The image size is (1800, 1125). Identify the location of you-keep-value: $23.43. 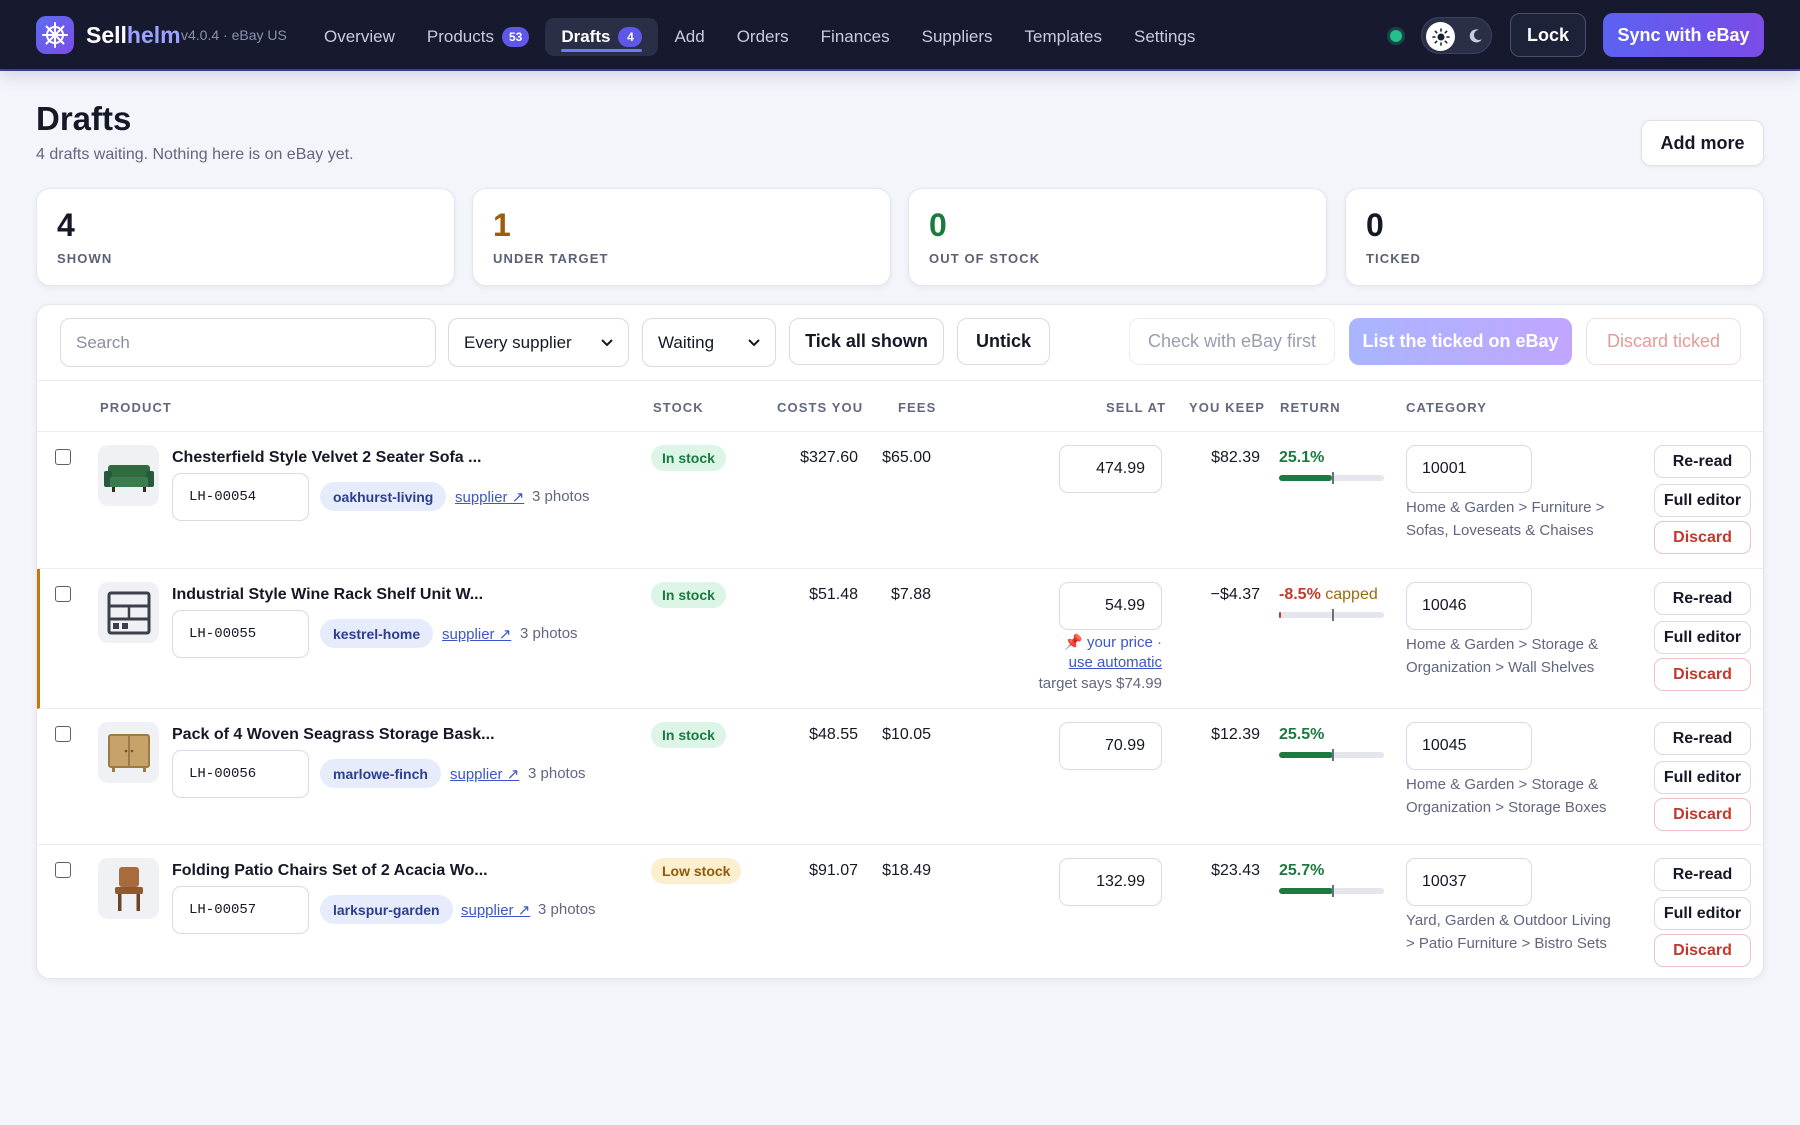
(1235, 870).